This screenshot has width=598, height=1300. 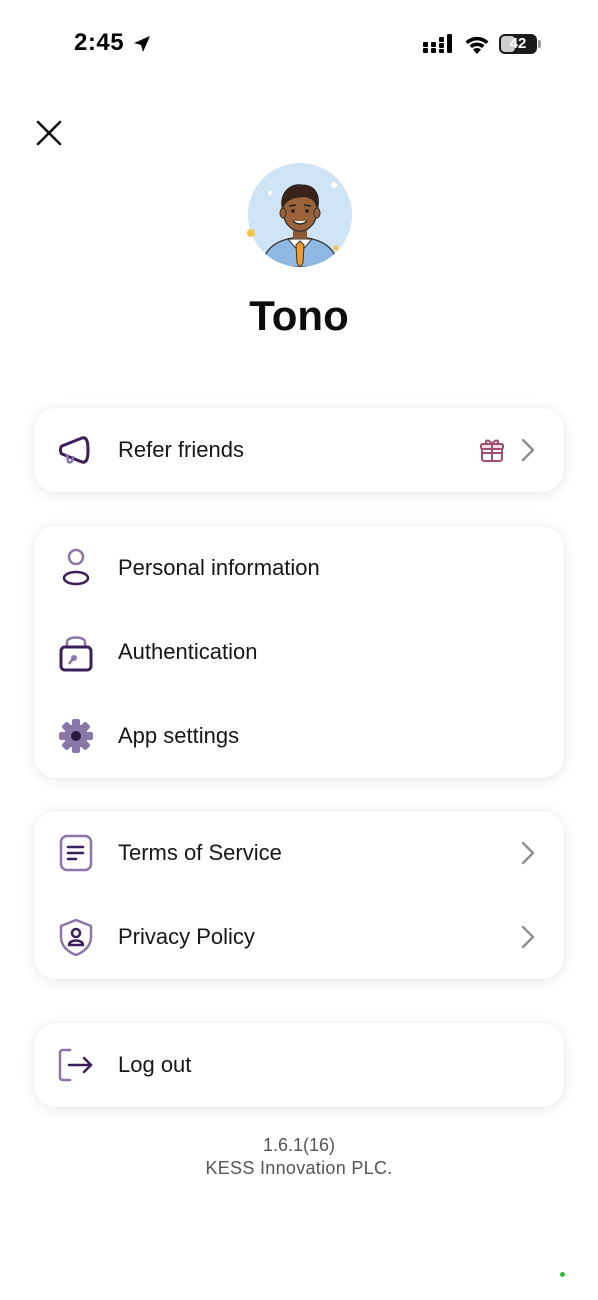 I want to click on battery-cap, so click(x=539, y=44).